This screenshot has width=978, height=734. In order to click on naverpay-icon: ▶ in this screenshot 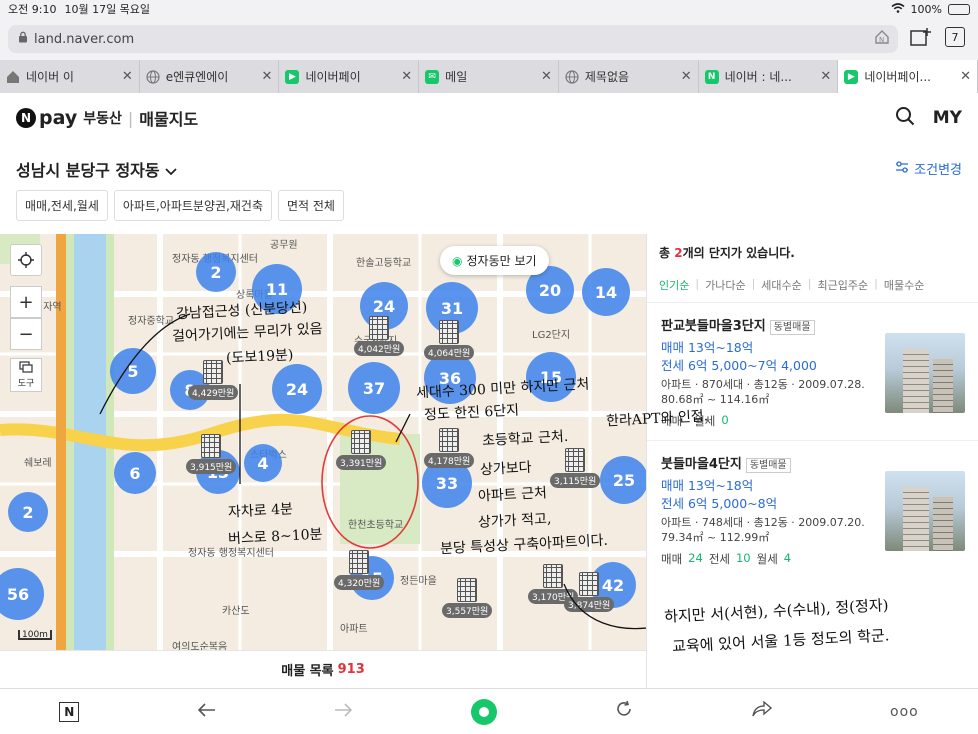, I will do `click(851, 76)`.